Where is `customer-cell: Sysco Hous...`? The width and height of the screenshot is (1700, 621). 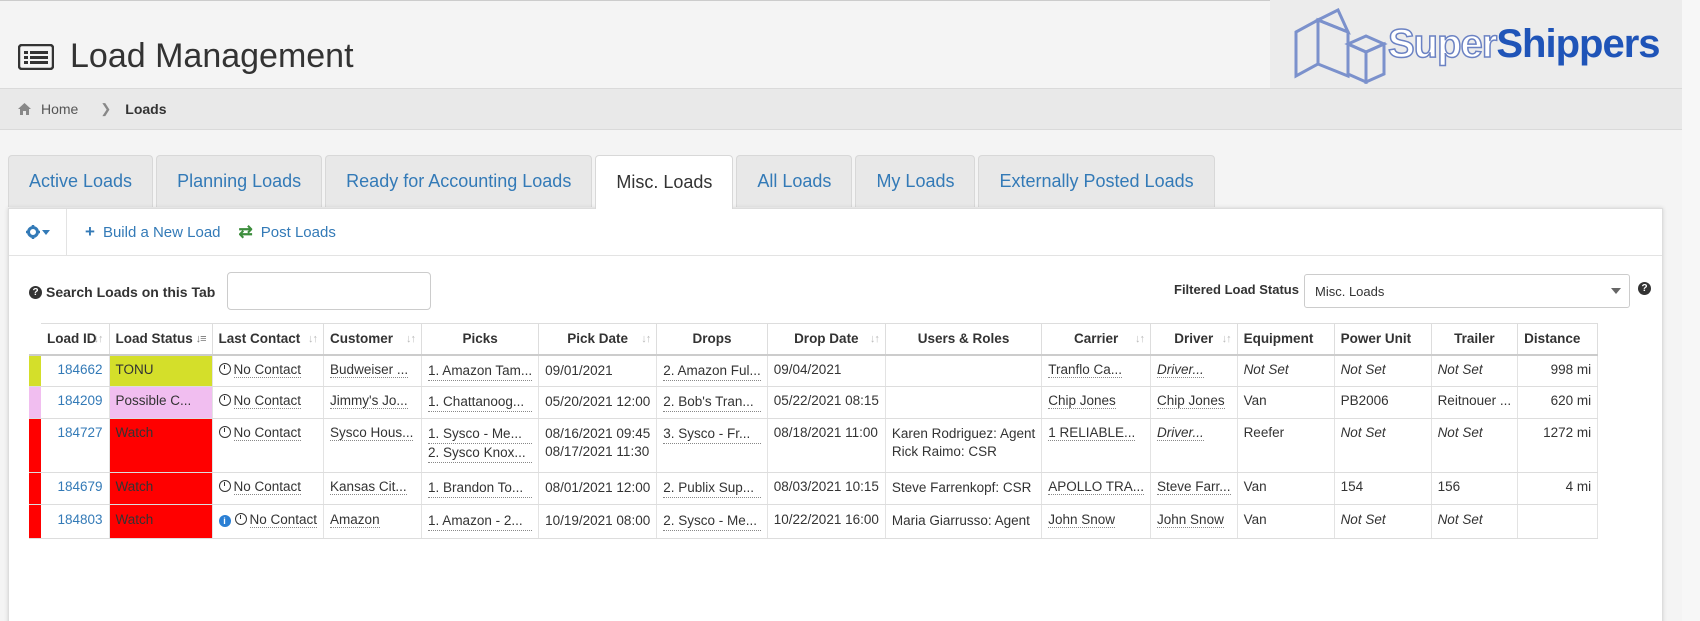 customer-cell: Sysco Hous... is located at coordinates (373, 445).